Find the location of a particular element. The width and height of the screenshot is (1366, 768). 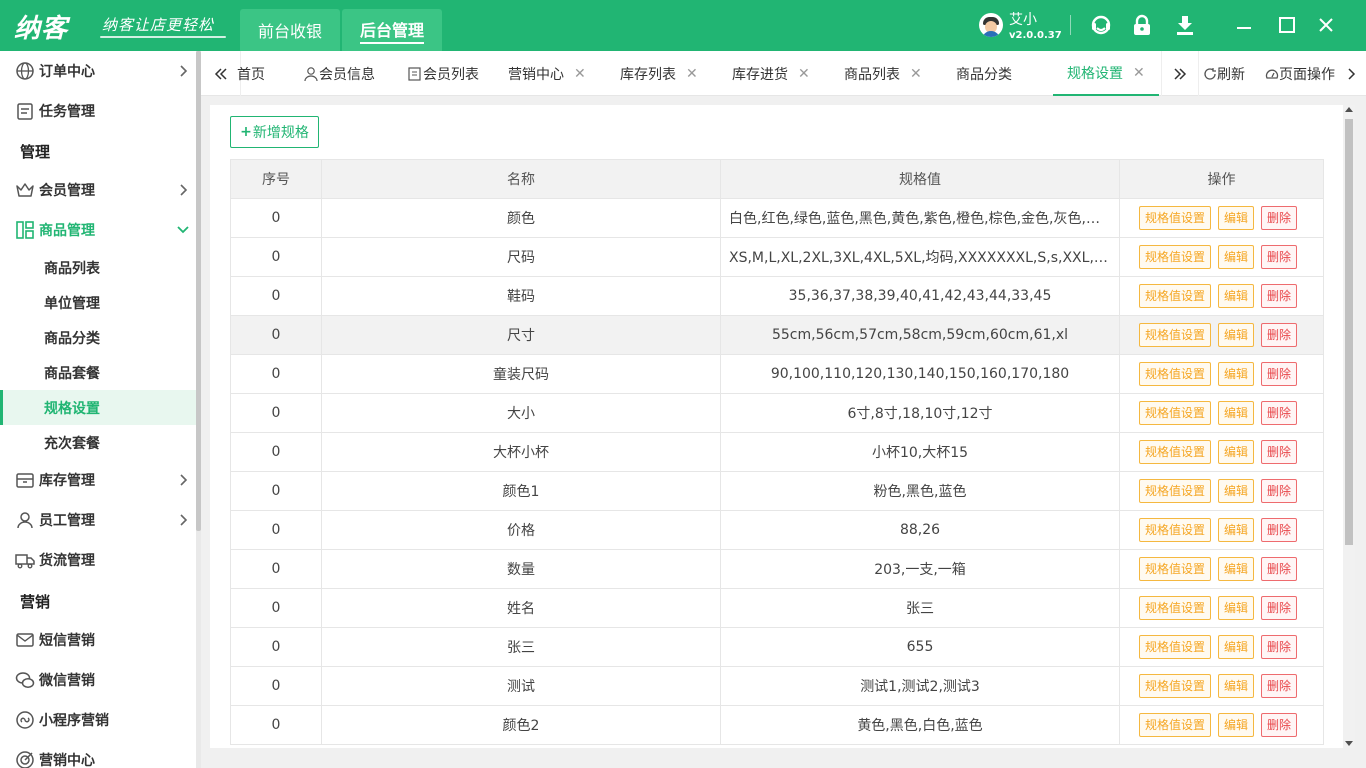

content-scrollbar is located at coordinates (1349, 426).